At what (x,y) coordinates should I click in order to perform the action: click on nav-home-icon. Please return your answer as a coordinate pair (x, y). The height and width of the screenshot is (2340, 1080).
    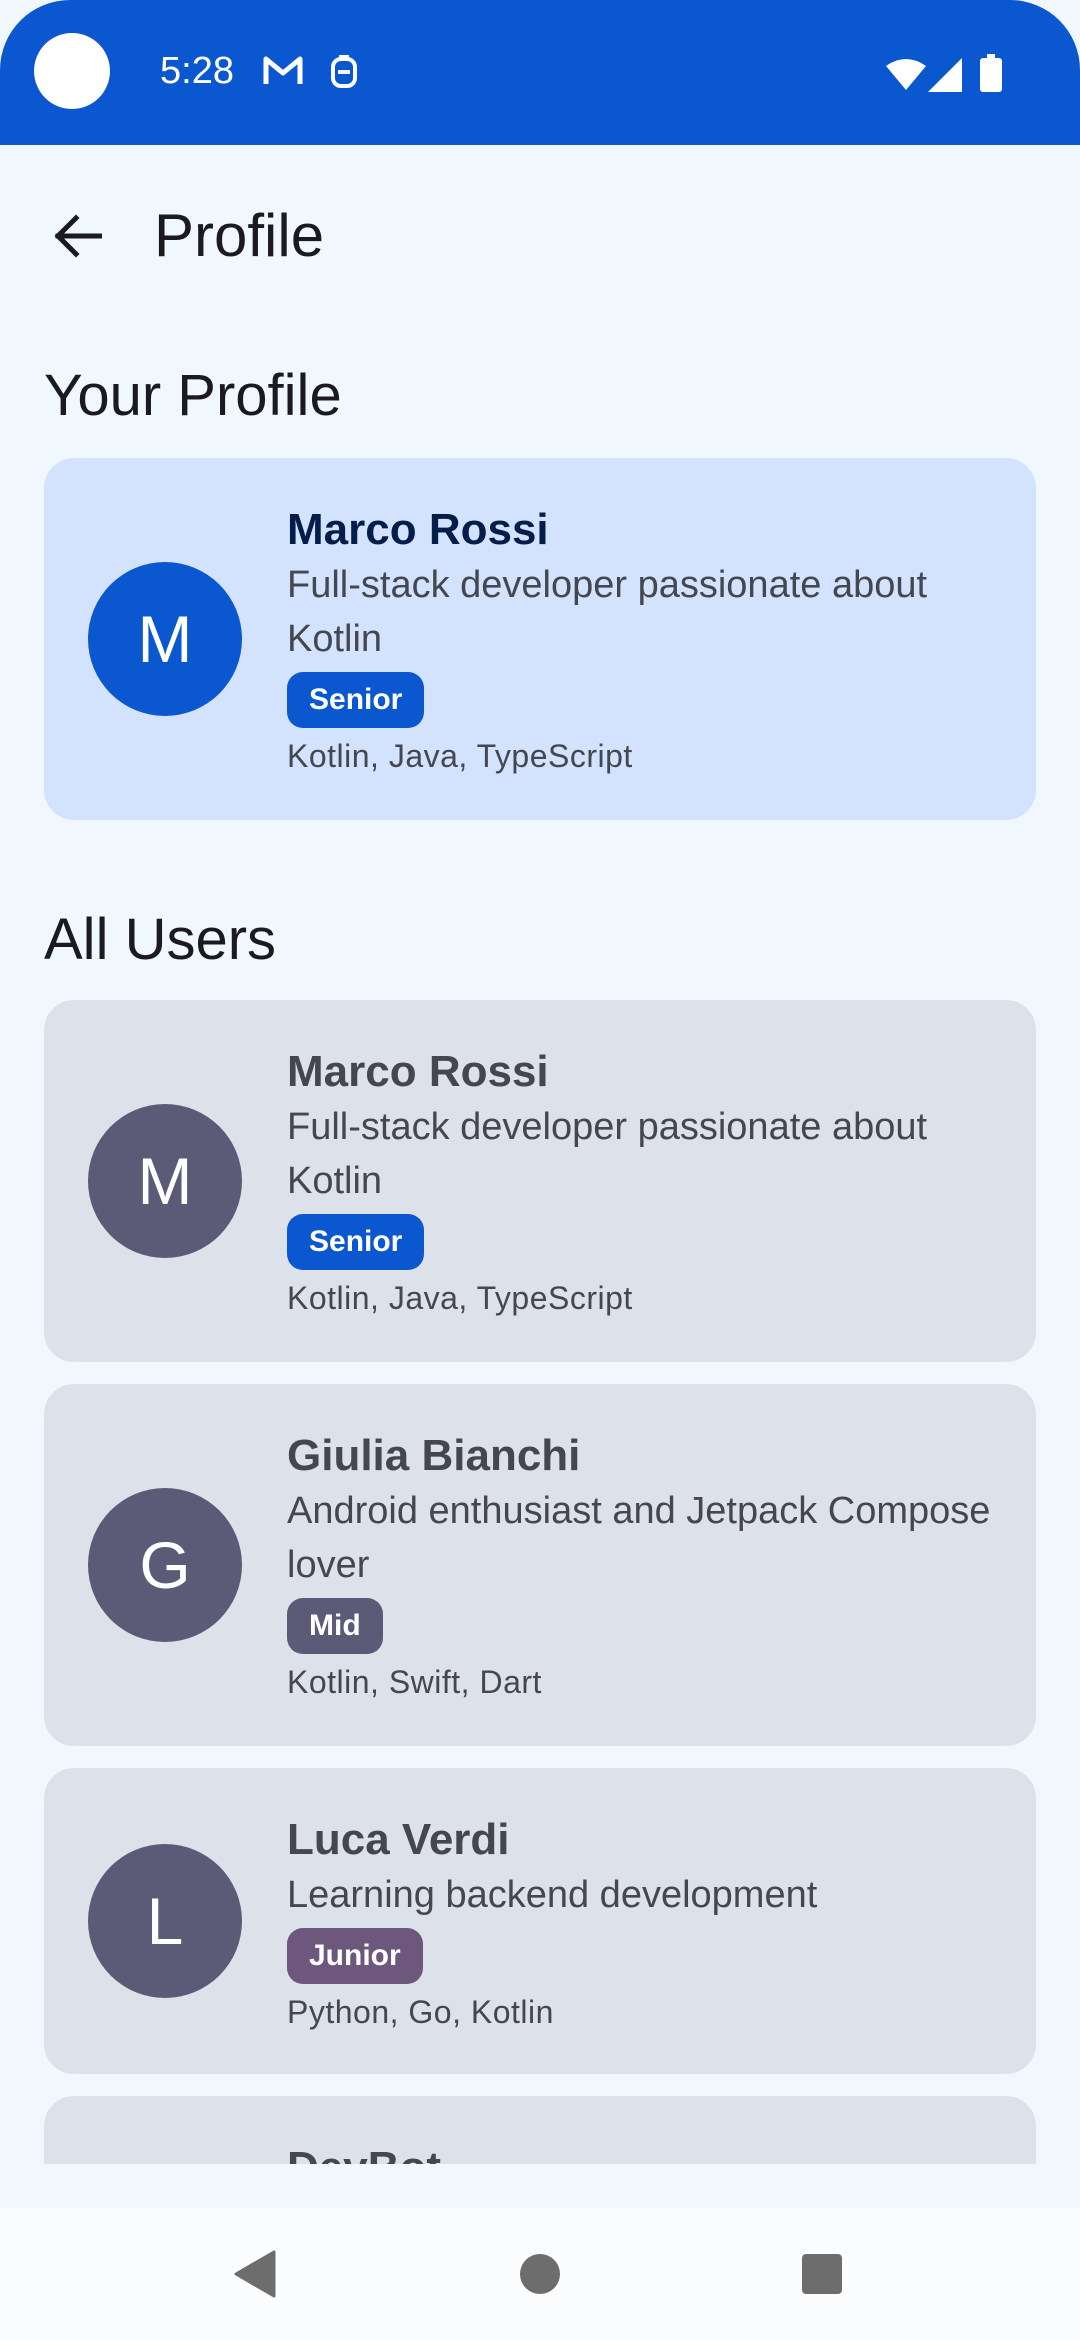
    Looking at the image, I should click on (540, 2274).